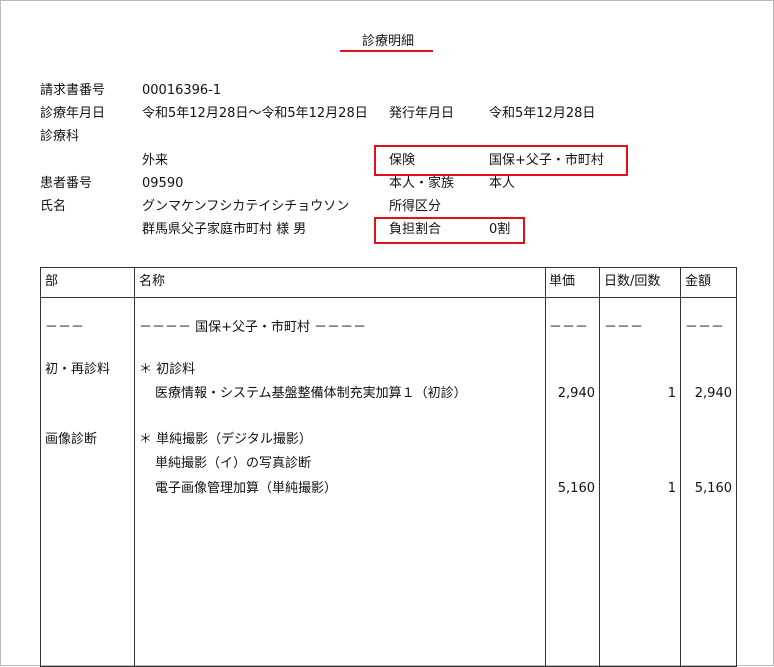 Image resolution: width=774 pixels, height=667 pixels. What do you see at coordinates (713, 488) in the screenshot?
I see `line-item-amount: 5,160` at bounding box center [713, 488].